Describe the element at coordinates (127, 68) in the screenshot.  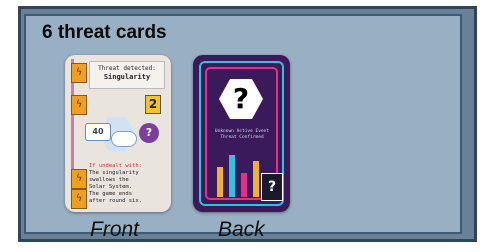
I see `card-header-line1: Threat detected:` at that location.